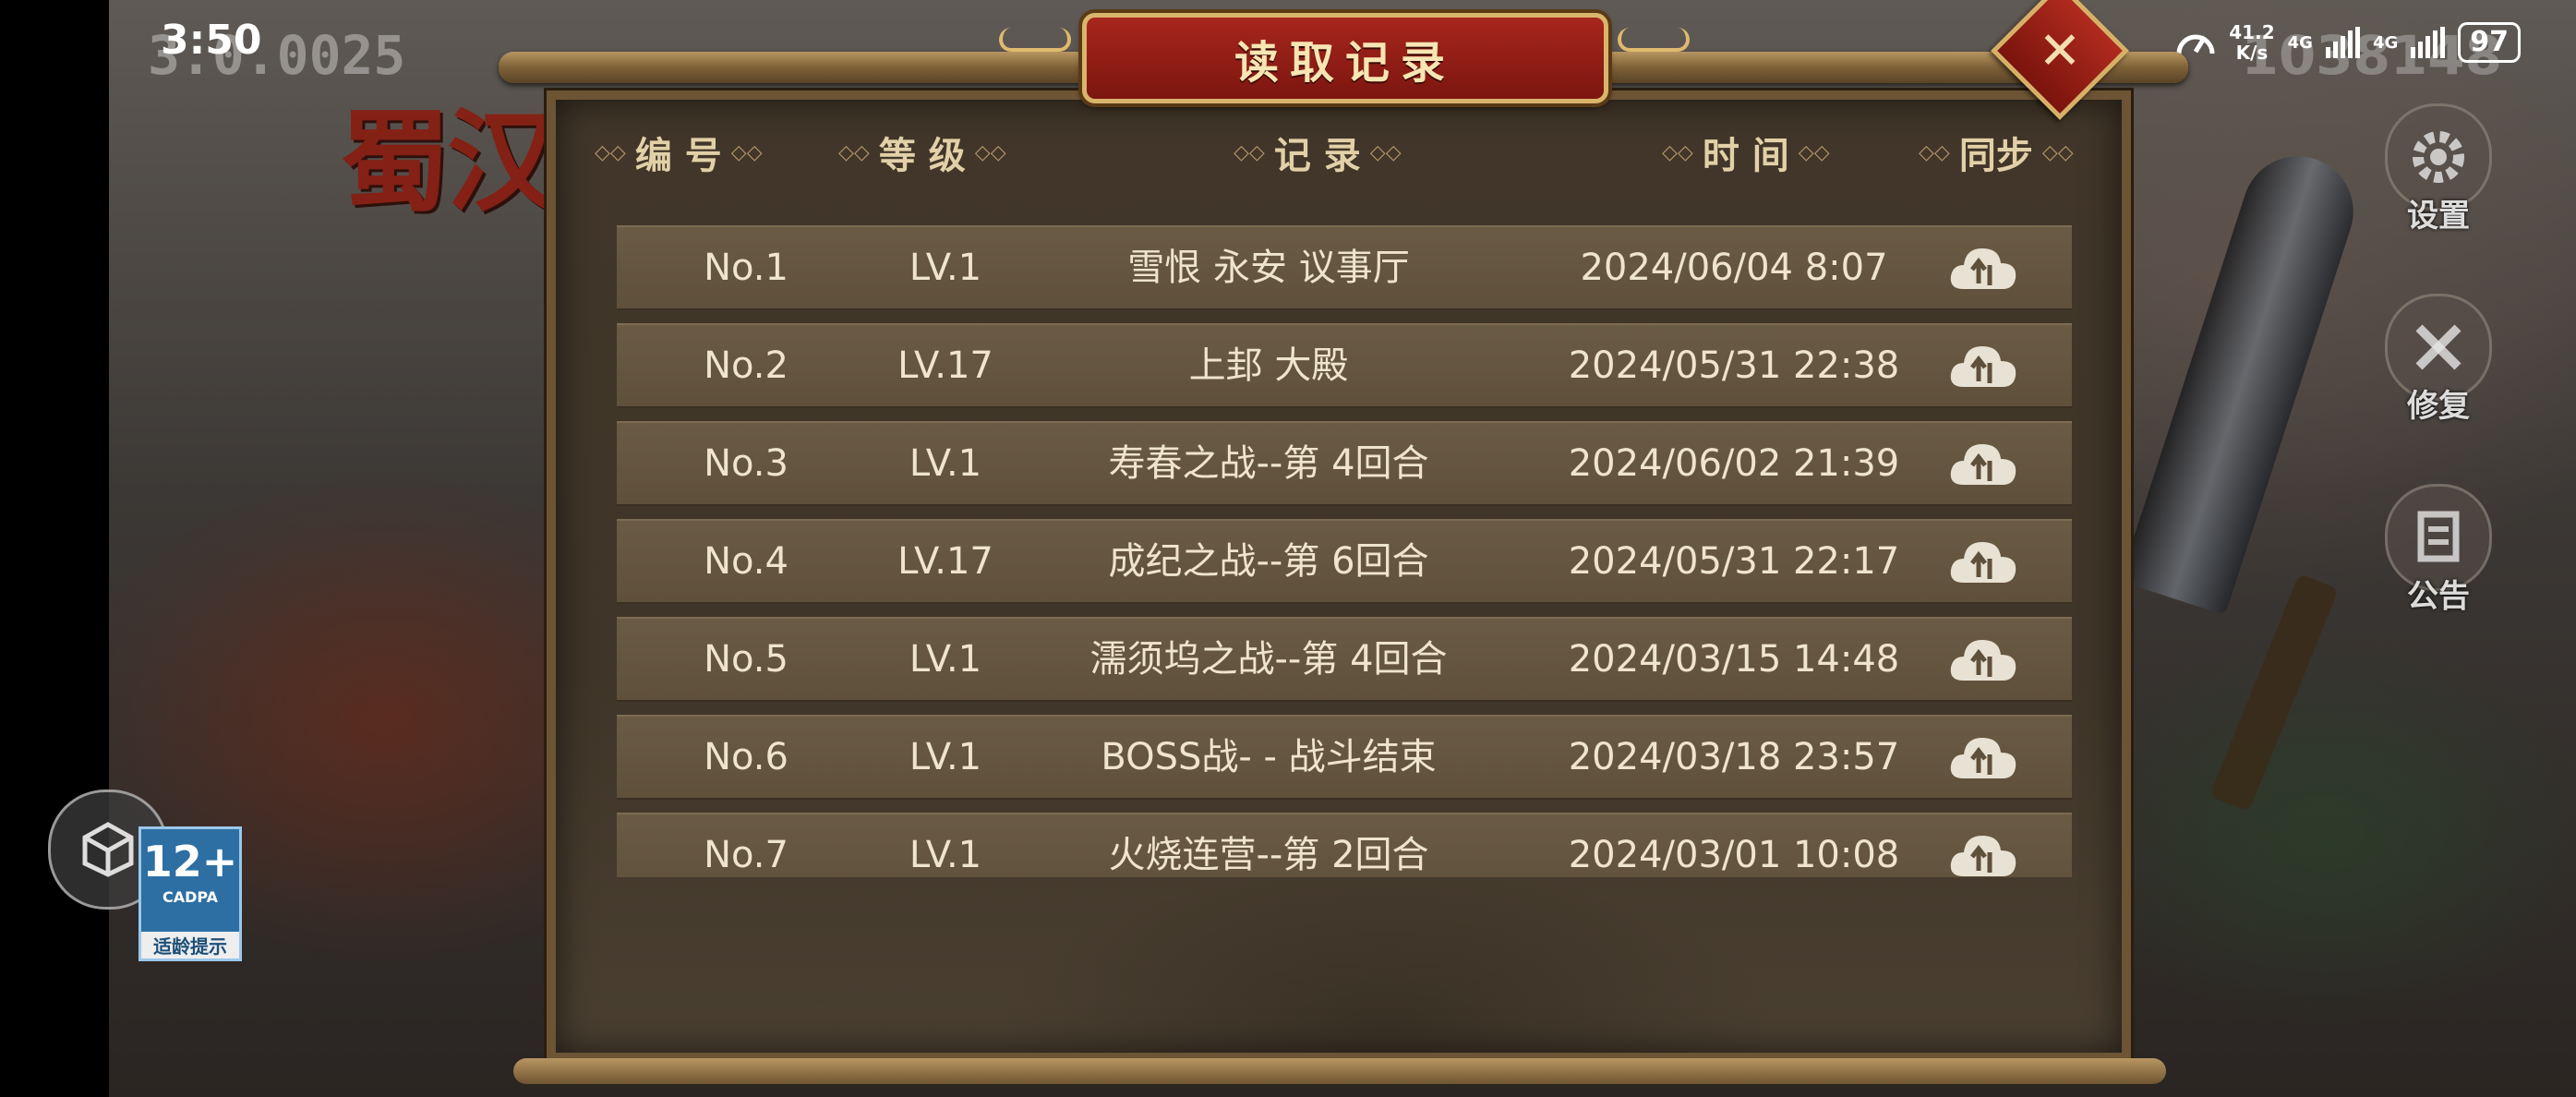 The height and width of the screenshot is (1097, 2576). Describe the element at coordinates (1268, 562) in the screenshot. I see `row-record: 成纪之战--第 6回合` at that location.